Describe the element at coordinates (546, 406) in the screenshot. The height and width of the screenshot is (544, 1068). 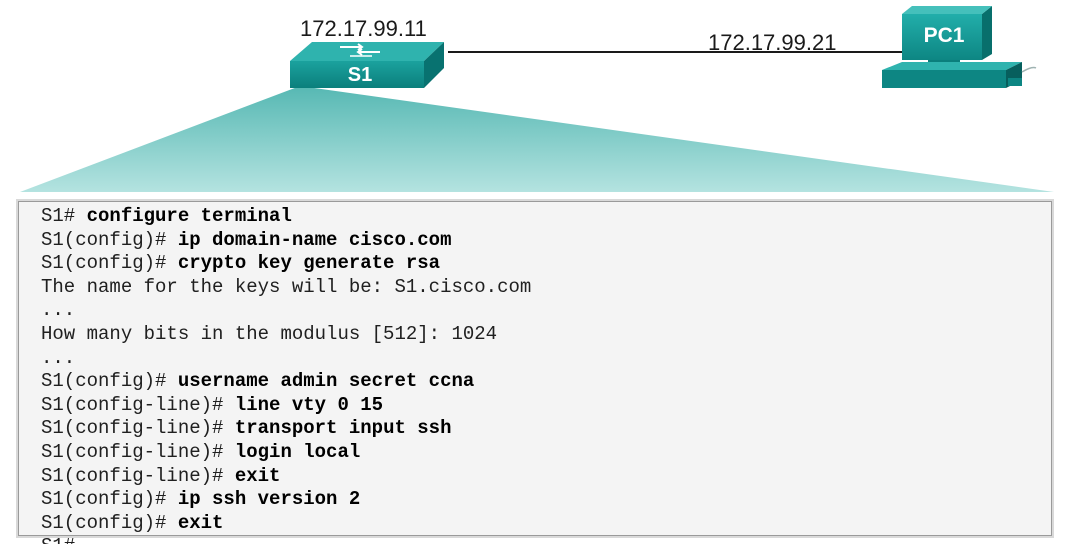
I see `terminal-line: S1(config-line)# line vty 0 15` at that location.